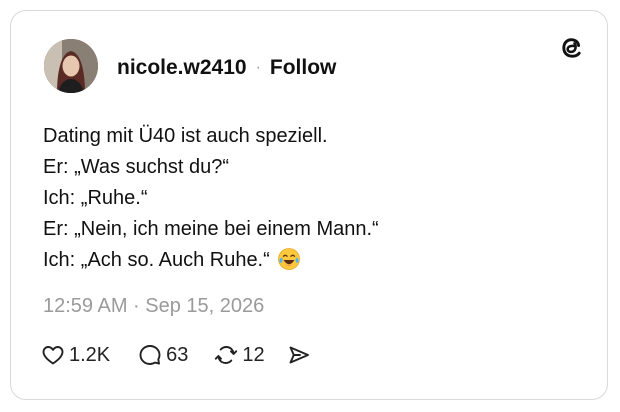 This screenshot has width=620, height=412. What do you see at coordinates (226, 355) in the screenshot?
I see `repost-arrows-icon` at bounding box center [226, 355].